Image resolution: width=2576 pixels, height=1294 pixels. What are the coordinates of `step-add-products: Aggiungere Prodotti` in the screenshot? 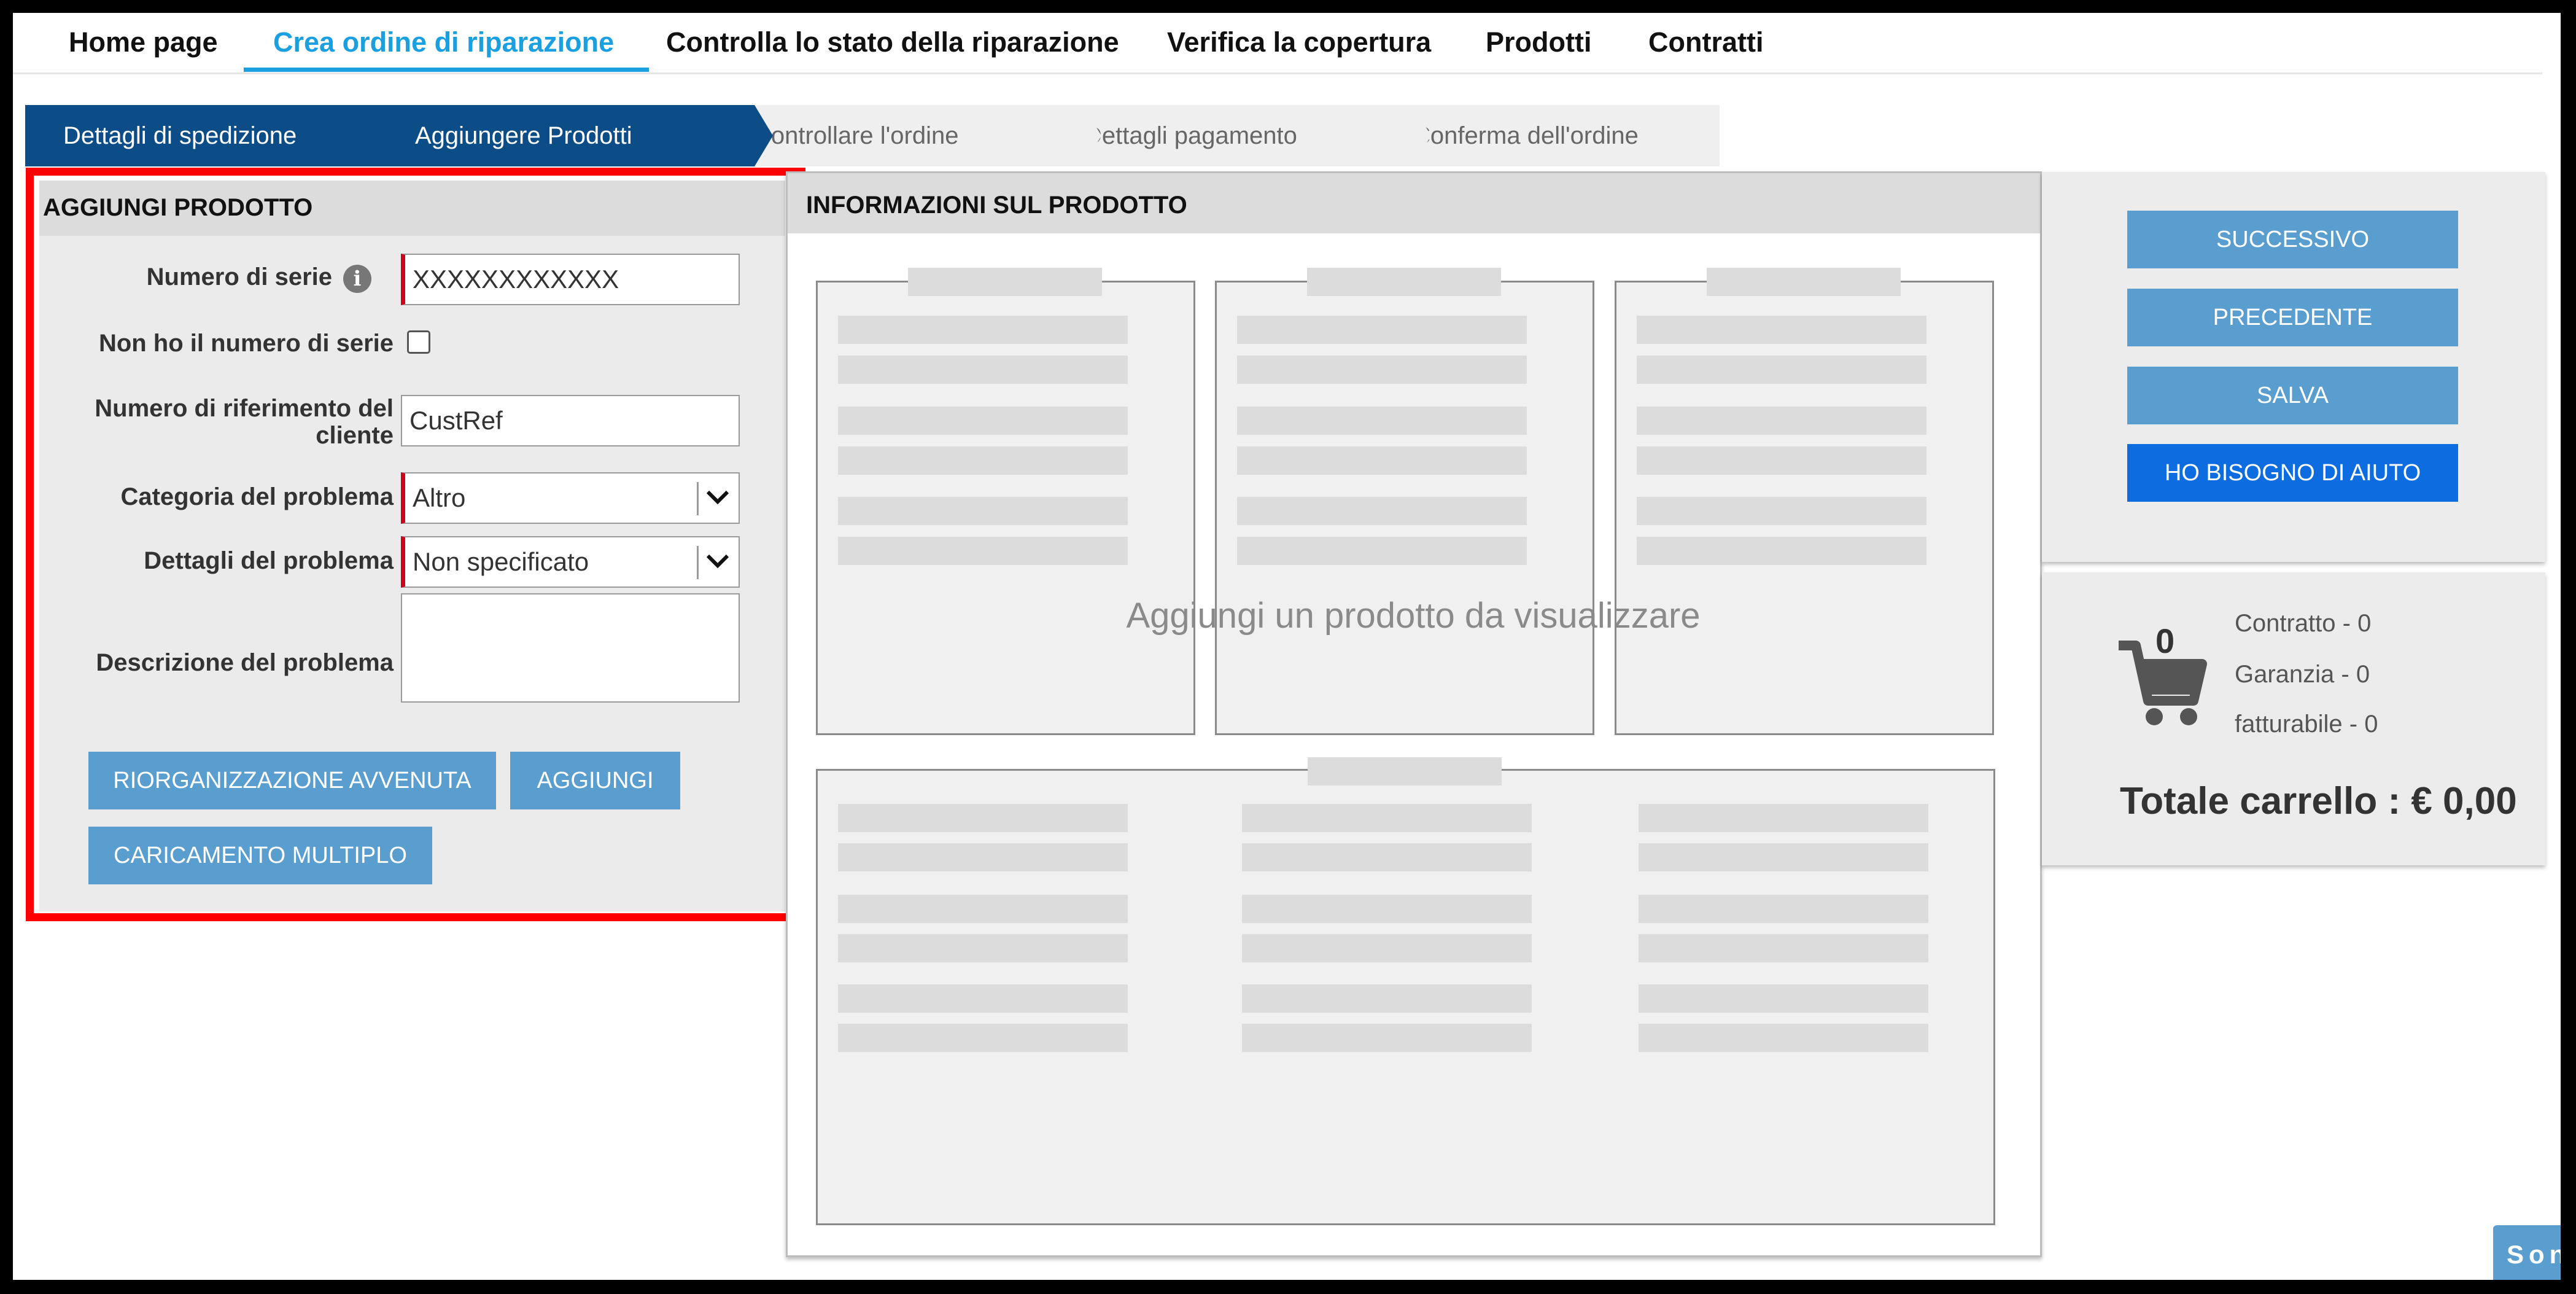 It's located at (560, 135).